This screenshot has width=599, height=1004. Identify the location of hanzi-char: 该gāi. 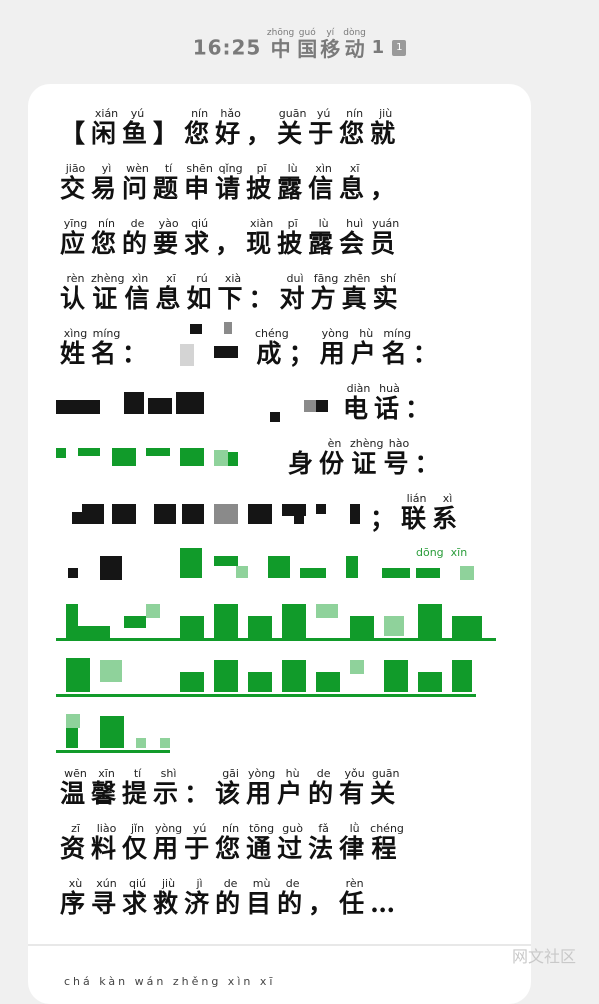
(231, 787).